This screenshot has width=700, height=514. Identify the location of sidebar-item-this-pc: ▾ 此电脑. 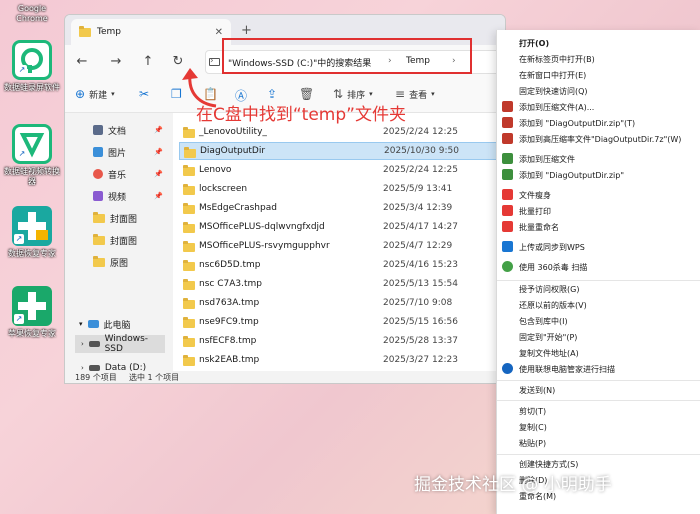
(114, 324).